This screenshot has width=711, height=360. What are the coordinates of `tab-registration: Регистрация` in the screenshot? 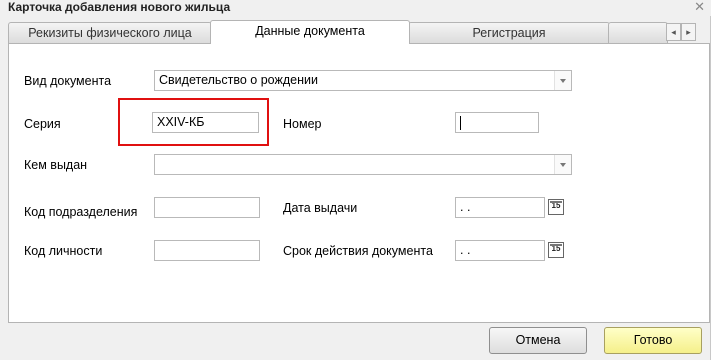 It's located at (509, 32).